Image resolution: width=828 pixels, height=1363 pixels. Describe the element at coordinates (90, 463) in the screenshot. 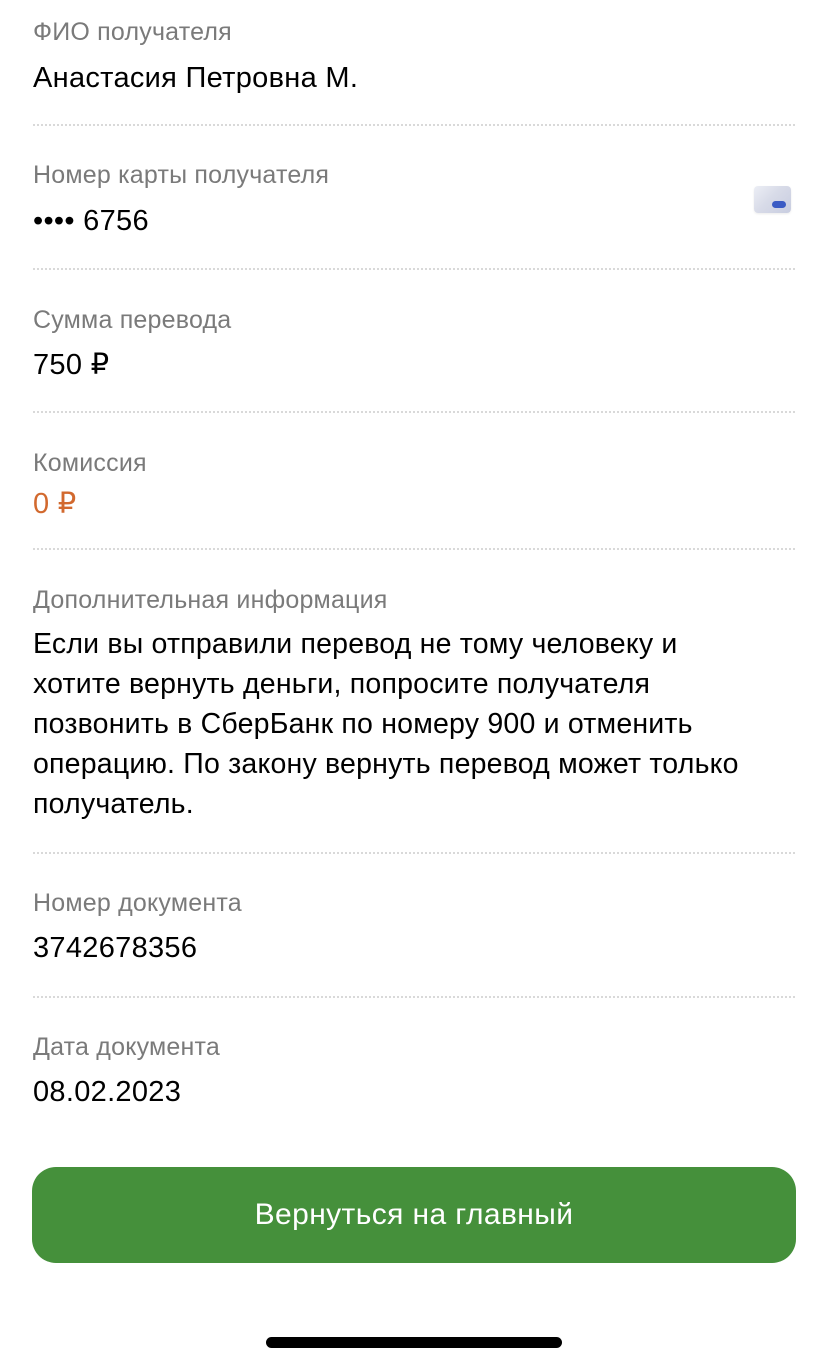

I see `commission-label: Комиссия` at that location.